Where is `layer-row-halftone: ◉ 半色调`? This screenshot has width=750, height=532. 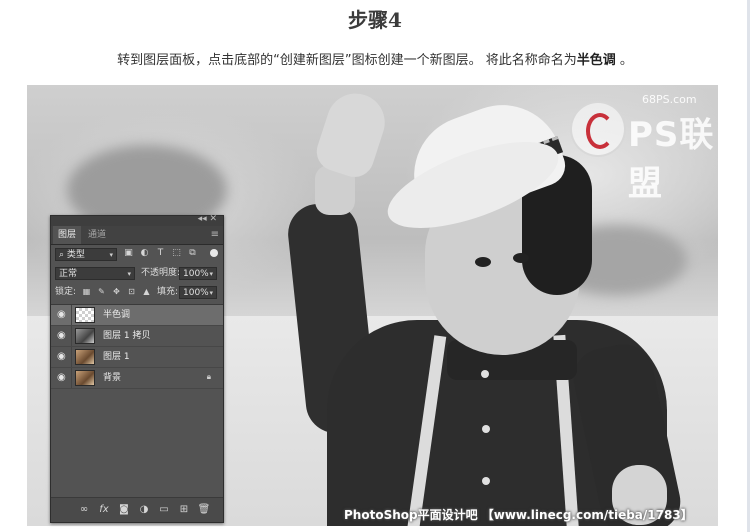
layer-row-halftone: ◉ 半色调 is located at coordinates (137, 315).